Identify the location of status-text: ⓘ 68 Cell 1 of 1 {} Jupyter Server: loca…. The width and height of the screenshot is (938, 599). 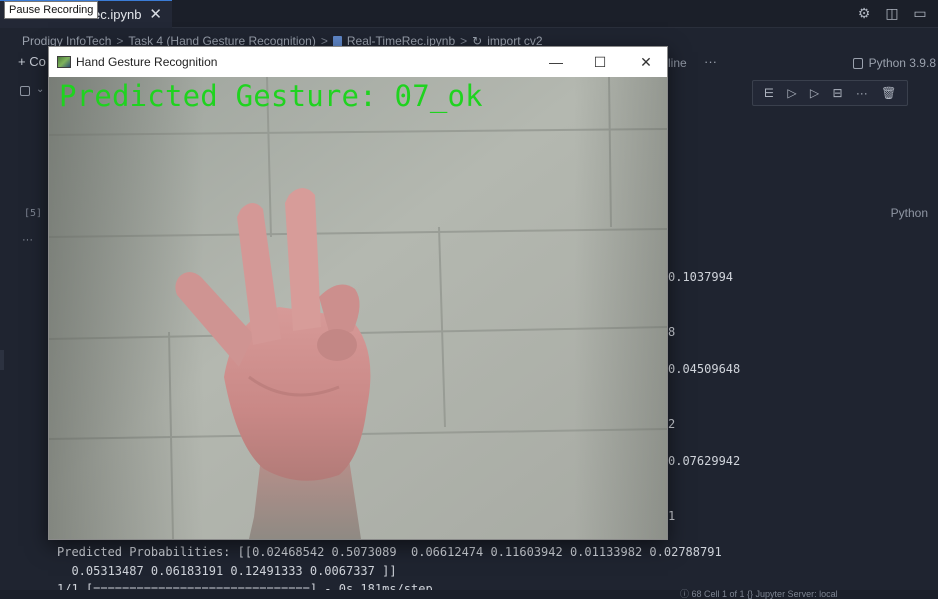
(759, 594).